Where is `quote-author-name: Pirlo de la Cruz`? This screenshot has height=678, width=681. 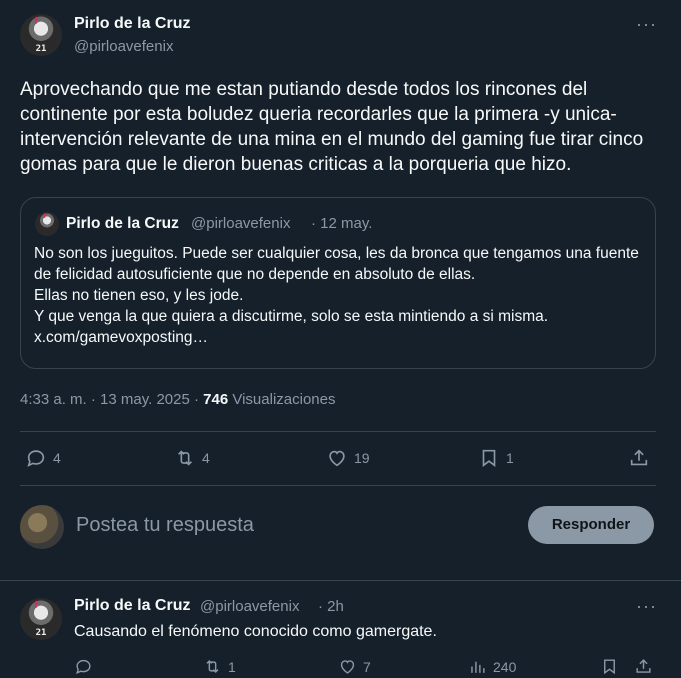
quote-author-name: Pirlo de la Cruz is located at coordinates (122, 223).